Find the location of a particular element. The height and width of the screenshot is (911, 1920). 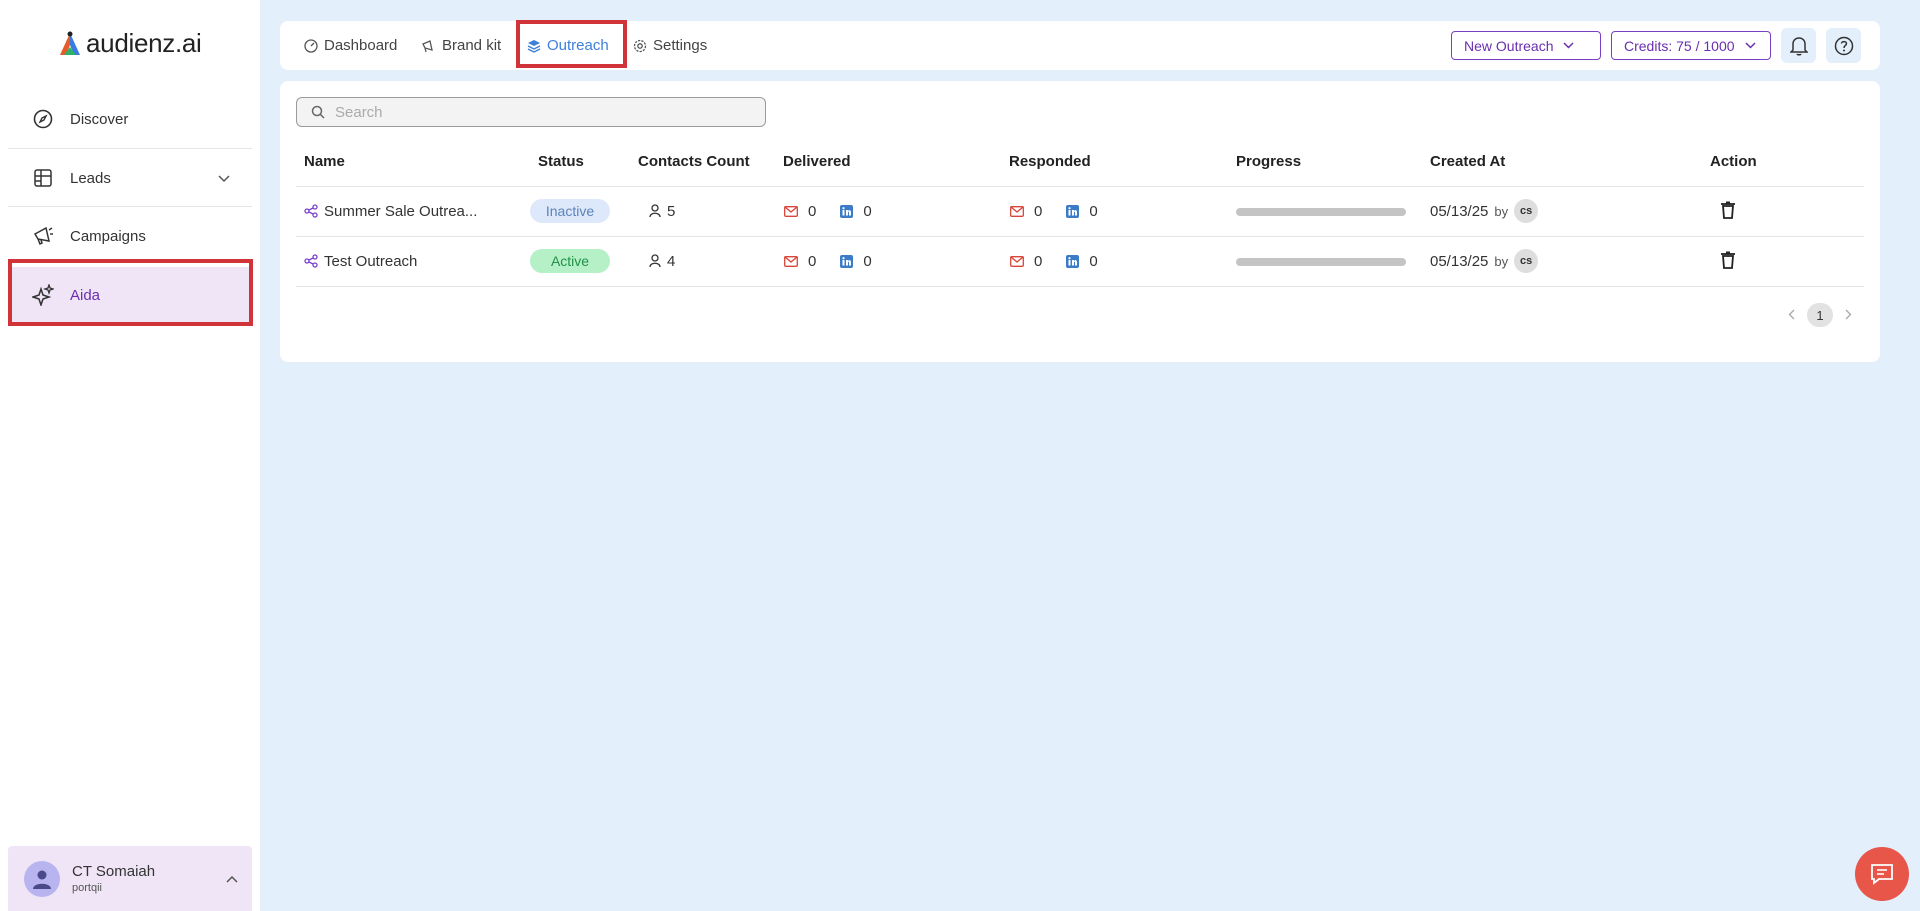

sidebar-item-label: Discover is located at coordinates (99, 119).